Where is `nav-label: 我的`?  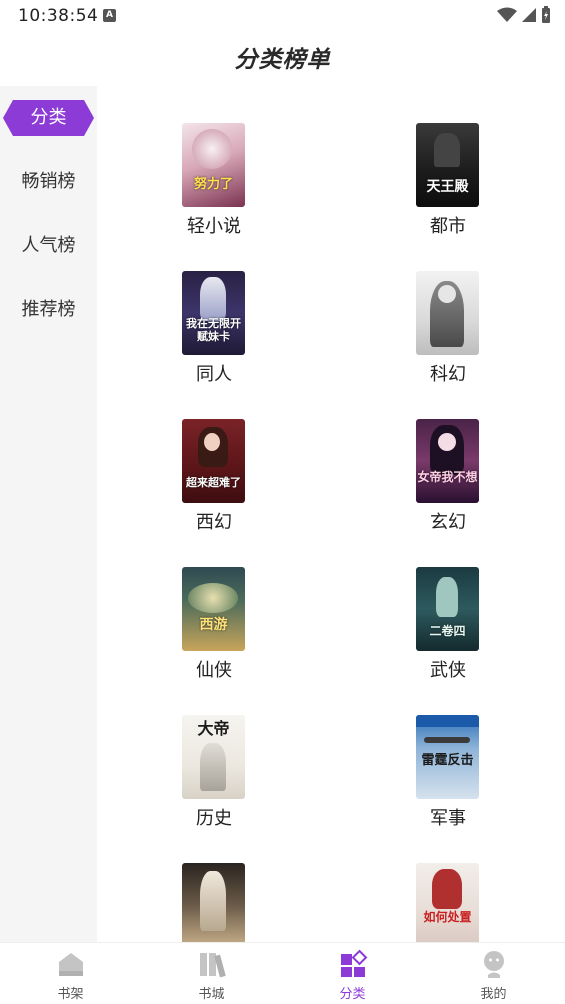 nav-label: 我的 is located at coordinates (493, 994).